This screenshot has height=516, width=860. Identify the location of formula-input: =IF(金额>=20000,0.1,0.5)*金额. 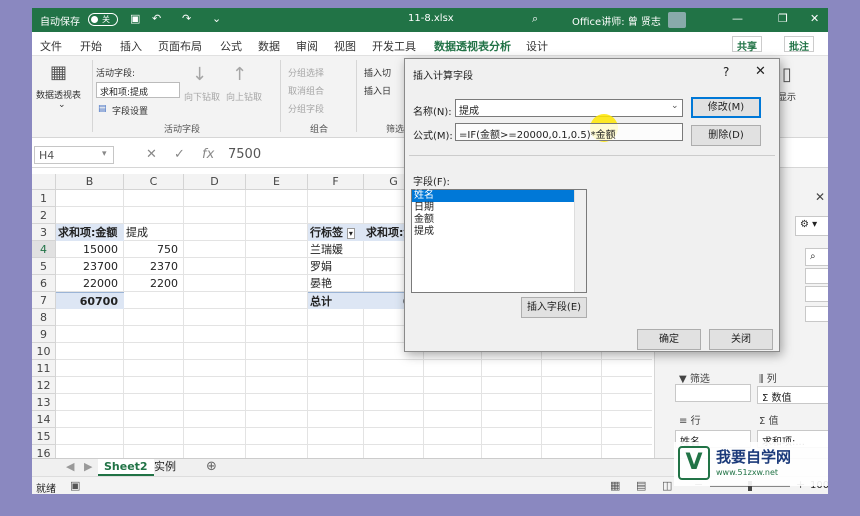
(569, 132).